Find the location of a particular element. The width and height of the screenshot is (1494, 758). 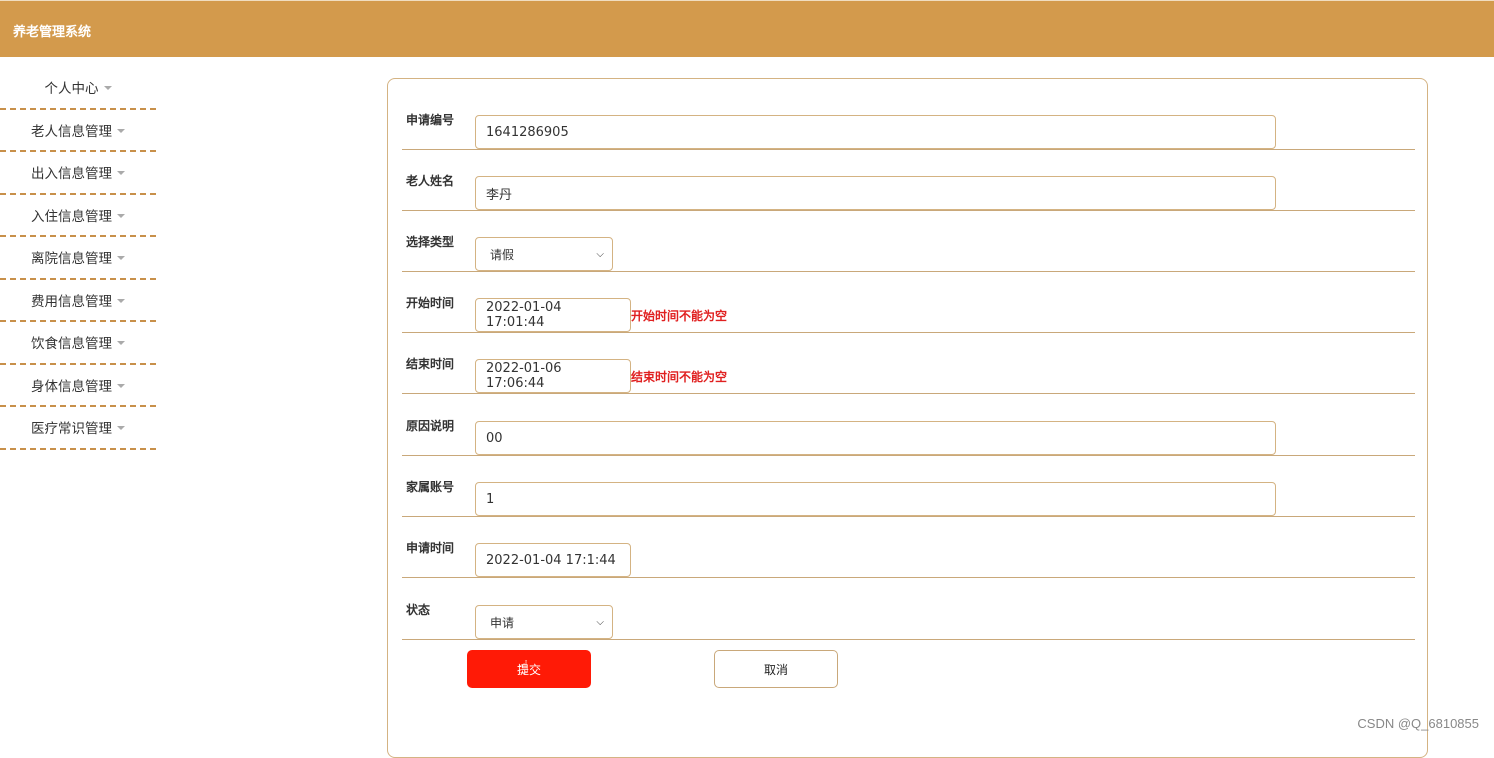

sidebar-item-elder-info: 老人信息管理 is located at coordinates (78, 131).